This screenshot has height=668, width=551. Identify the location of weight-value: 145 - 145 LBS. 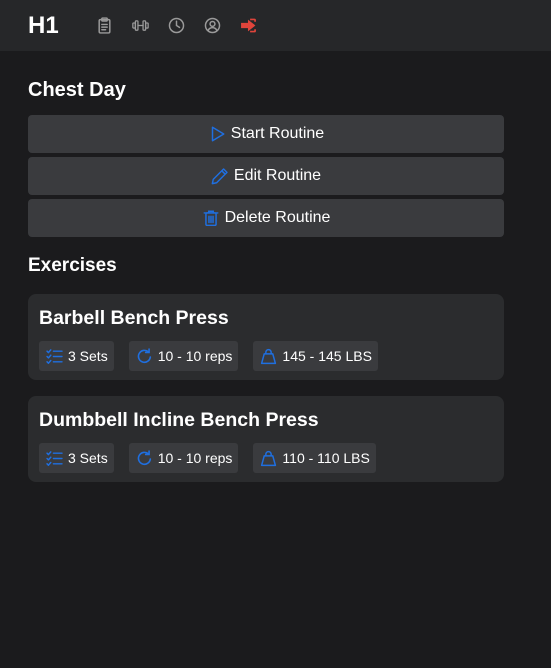
(327, 356).